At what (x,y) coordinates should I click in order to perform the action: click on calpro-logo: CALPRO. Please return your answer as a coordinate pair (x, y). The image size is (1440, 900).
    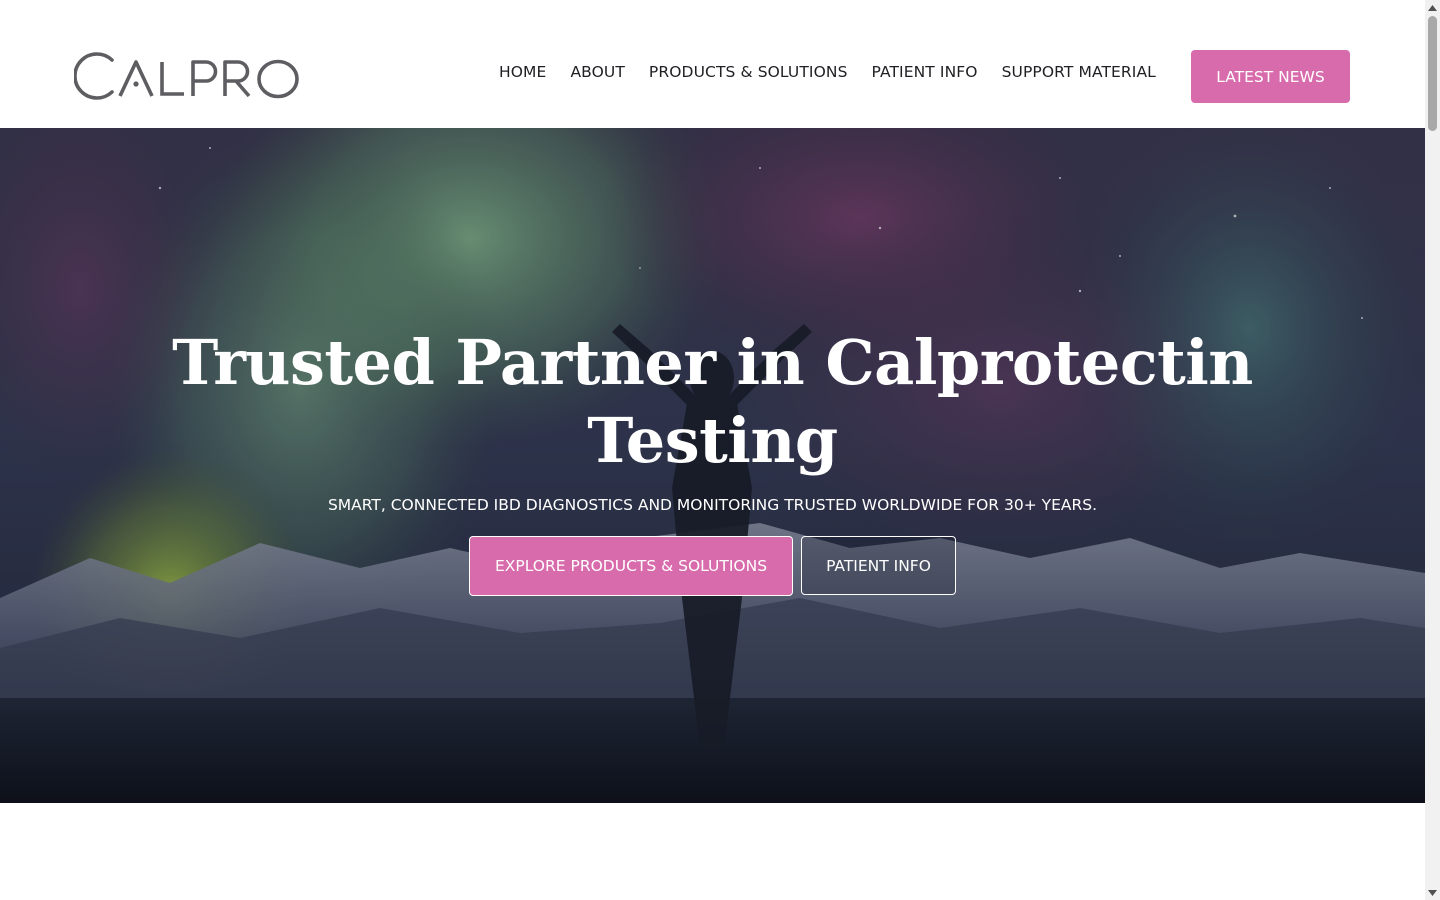
    Looking at the image, I should click on (188, 76).